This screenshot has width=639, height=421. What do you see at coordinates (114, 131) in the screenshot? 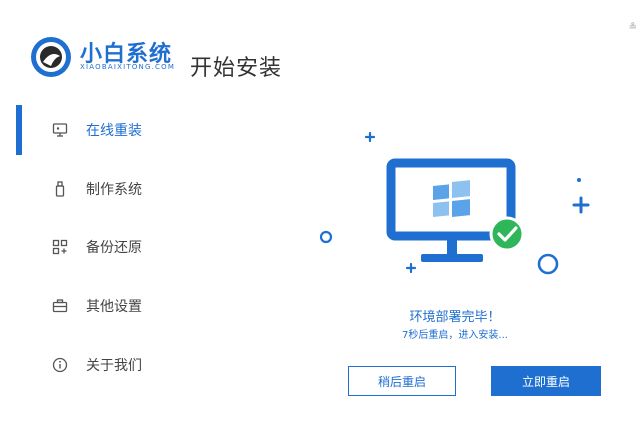
I see `sidebar-item-label: 在线重装` at bounding box center [114, 131].